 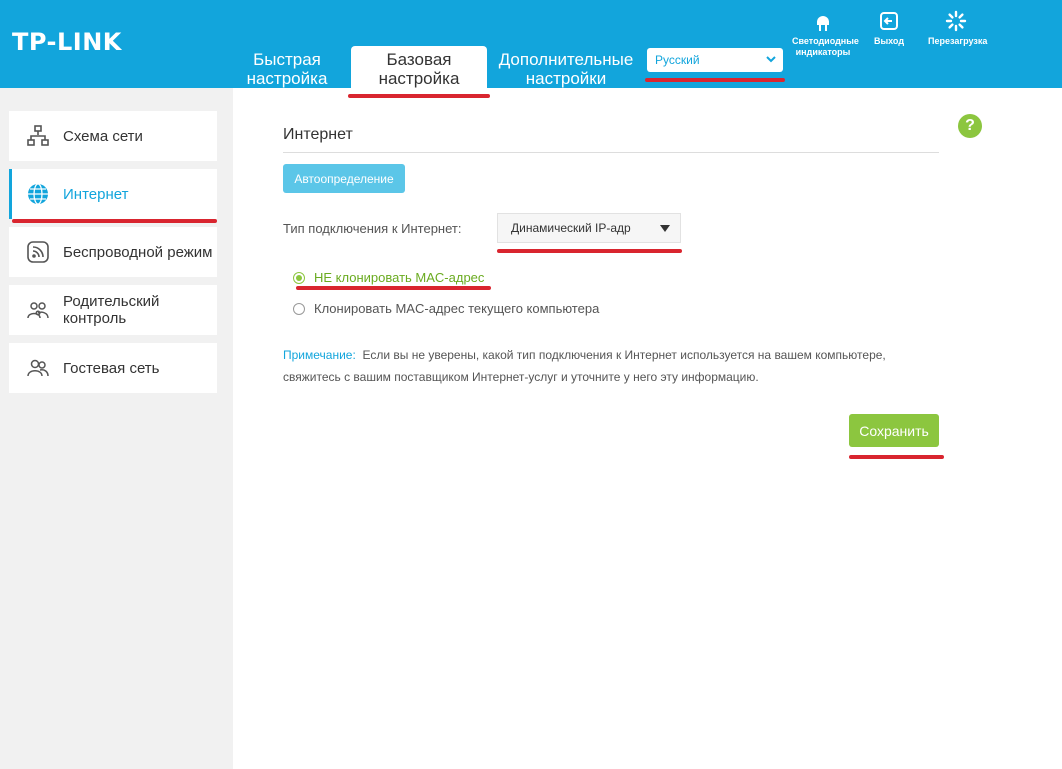 What do you see at coordinates (896, 457) in the screenshot?
I see `annotation-underline-save` at bounding box center [896, 457].